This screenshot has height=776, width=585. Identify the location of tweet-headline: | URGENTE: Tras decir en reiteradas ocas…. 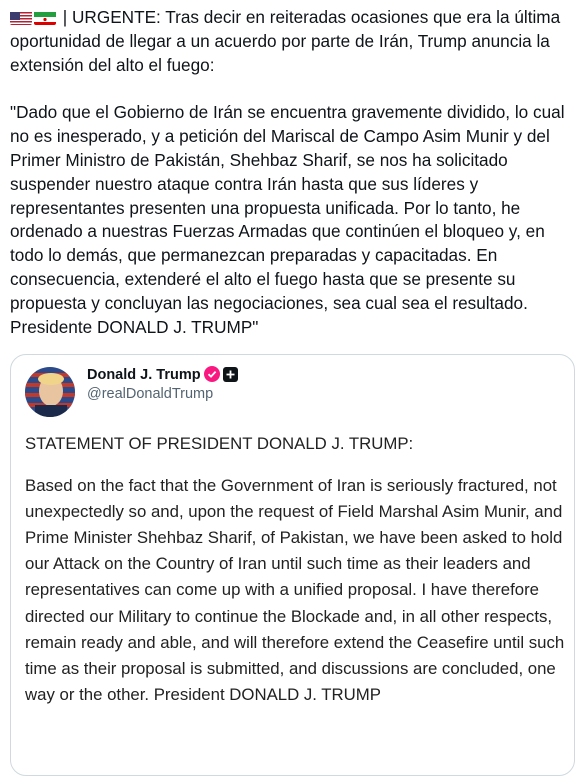
(295, 41).